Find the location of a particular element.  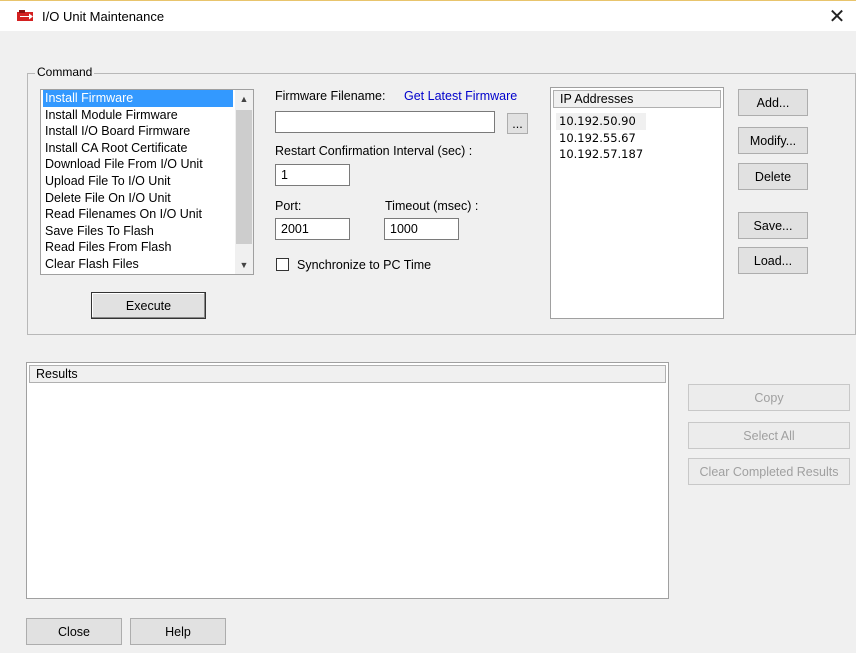

command-list-item: Install Firmware is located at coordinates (138, 98).